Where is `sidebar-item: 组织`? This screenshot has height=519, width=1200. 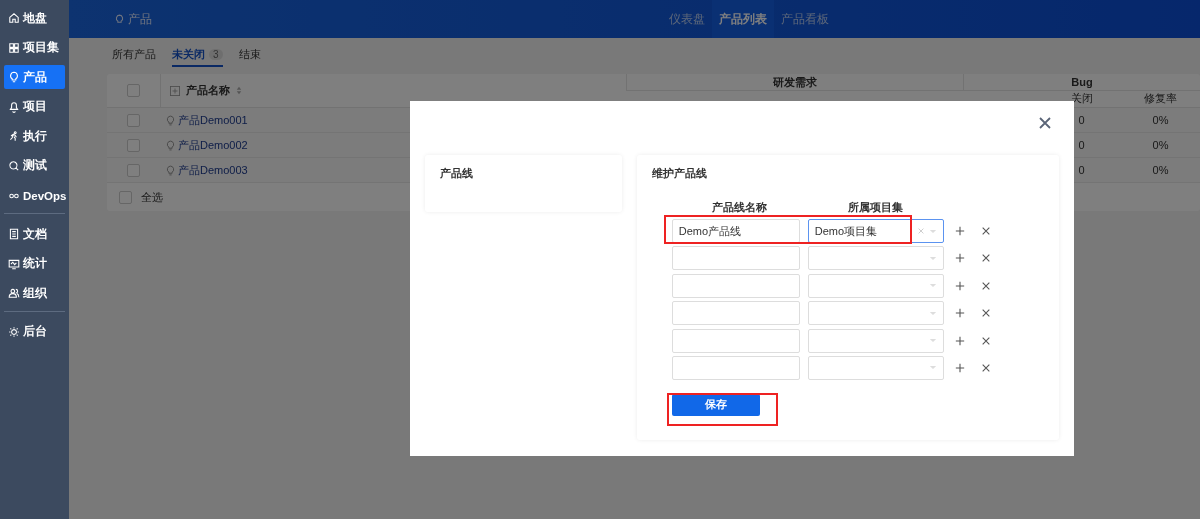 sidebar-item: 组织 is located at coordinates (34, 293).